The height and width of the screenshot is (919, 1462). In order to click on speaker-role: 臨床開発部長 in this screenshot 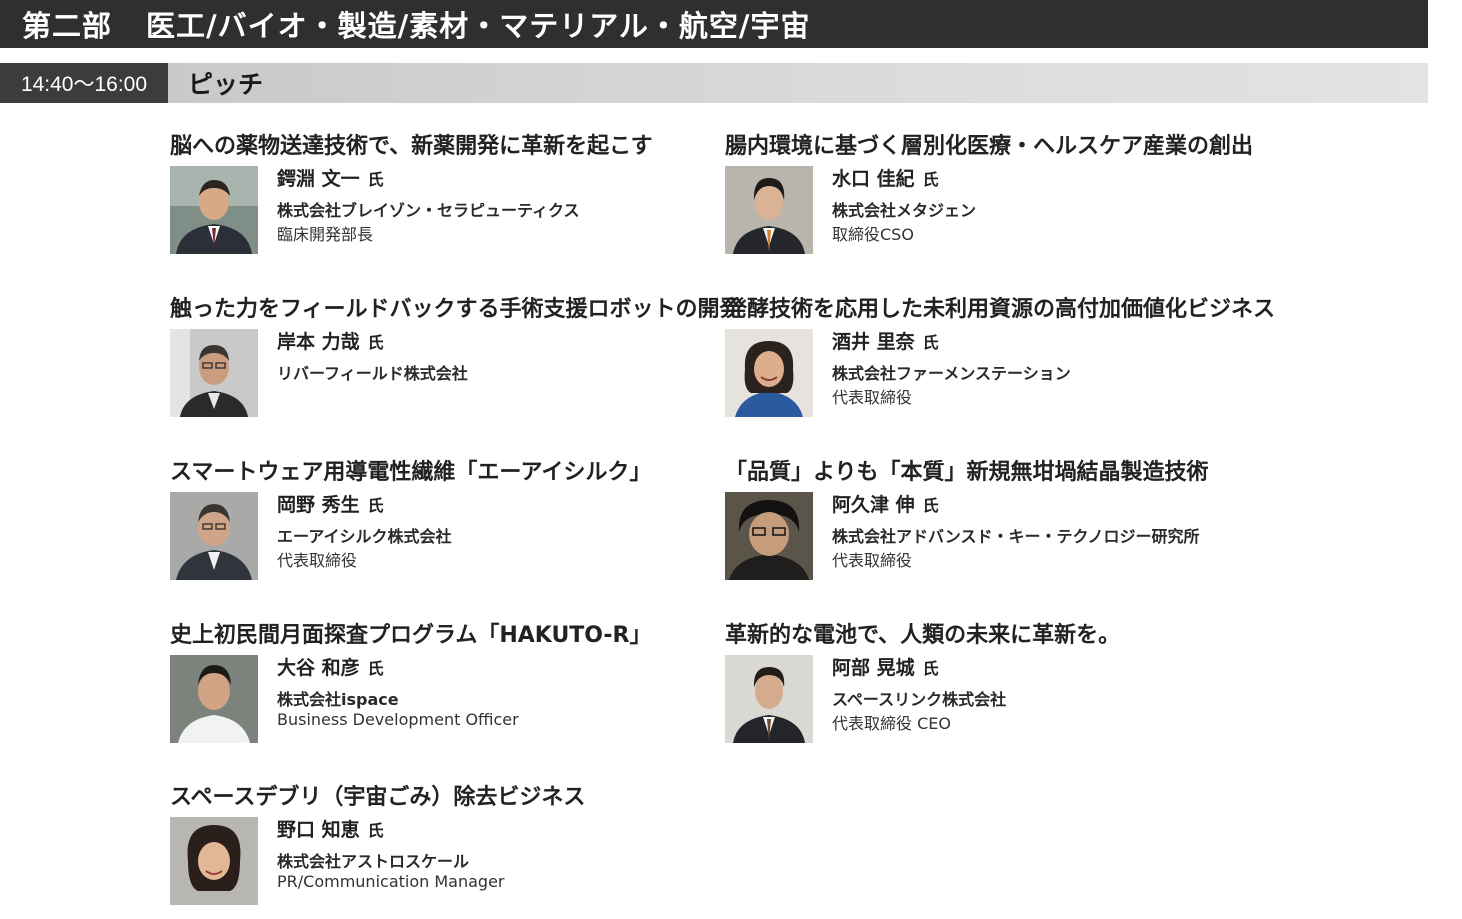, I will do `click(325, 234)`.